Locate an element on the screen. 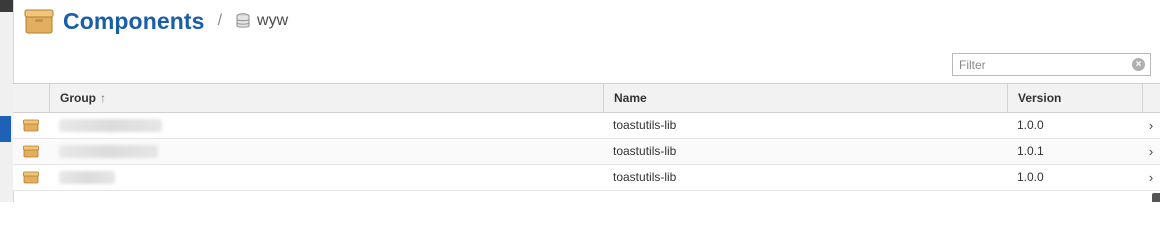 Image resolution: width=1160 pixels, height=240 pixels. table-row: toastutils-lib 1.0.1 › is located at coordinates (586, 152).